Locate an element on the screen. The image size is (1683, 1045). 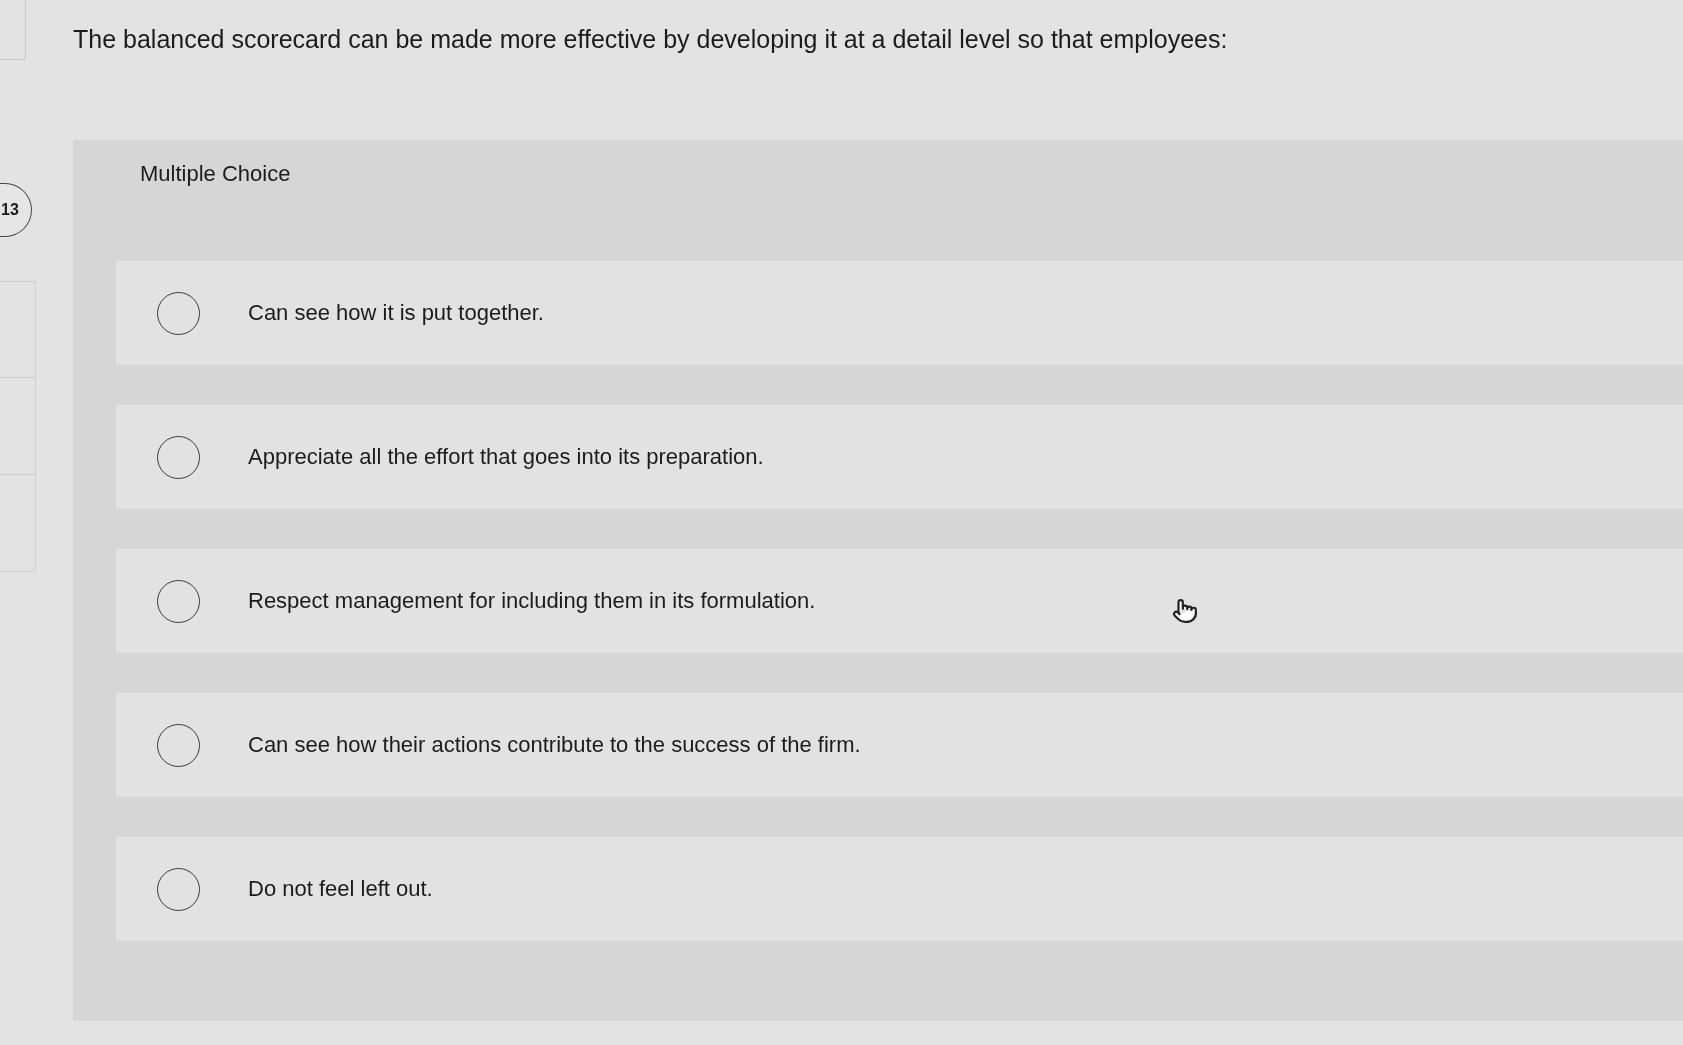
option-label: Can see how it is put together. is located at coordinates (396, 313).